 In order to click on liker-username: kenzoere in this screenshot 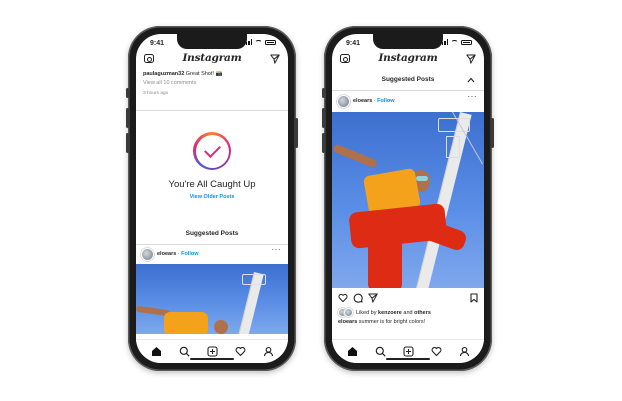, I will do `click(390, 313)`.